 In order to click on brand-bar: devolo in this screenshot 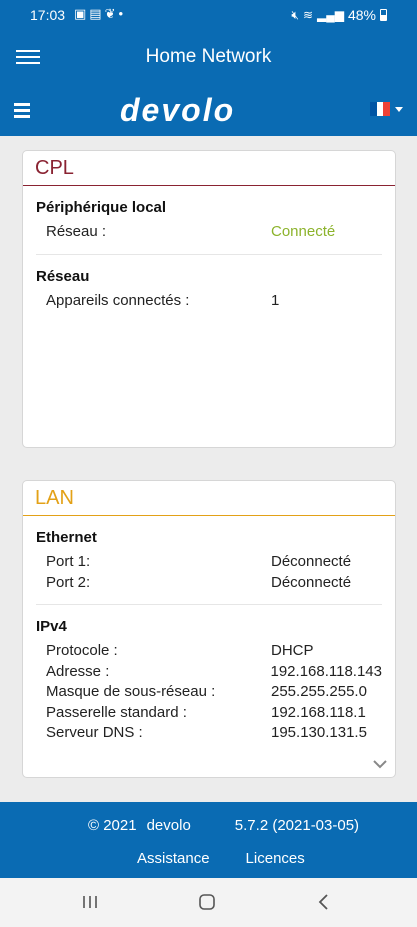, I will do `click(208, 111)`.